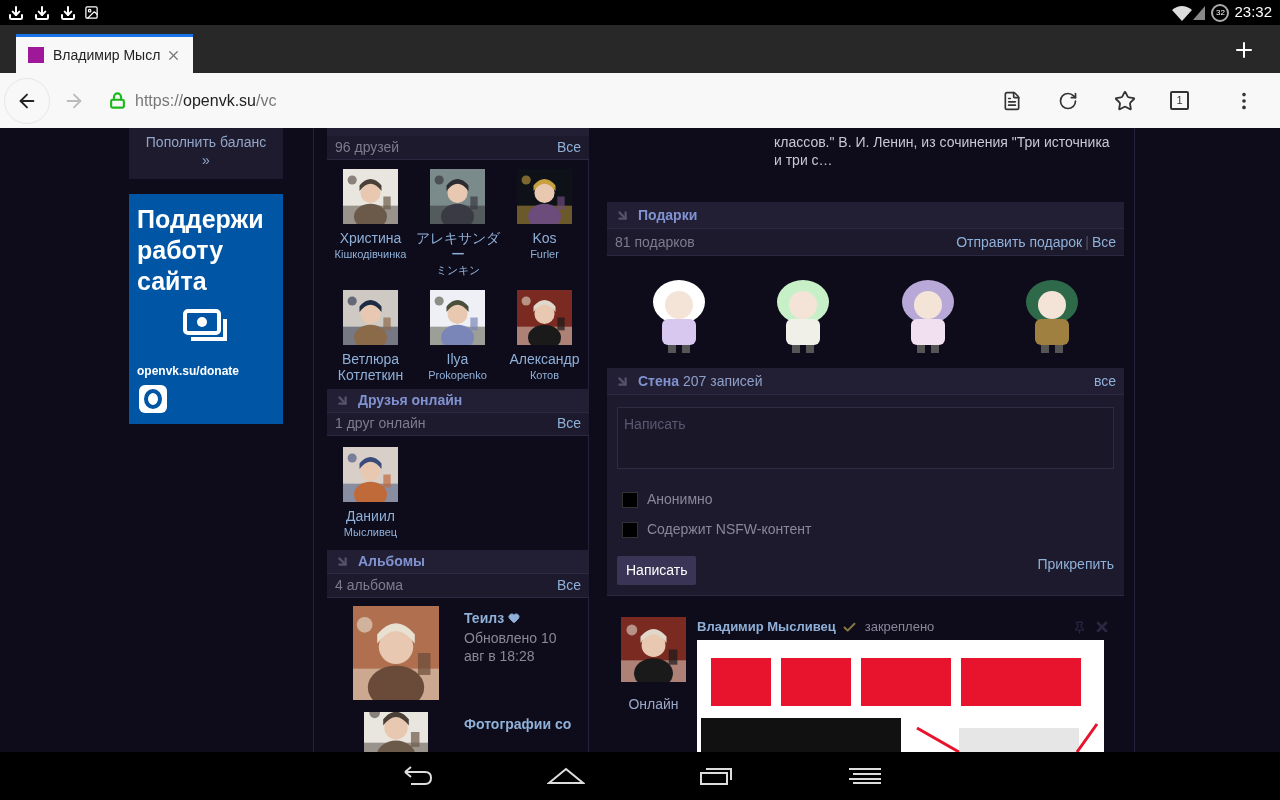 This screenshot has width=1280, height=800. I want to click on clock: 23:32, so click(1253, 12).